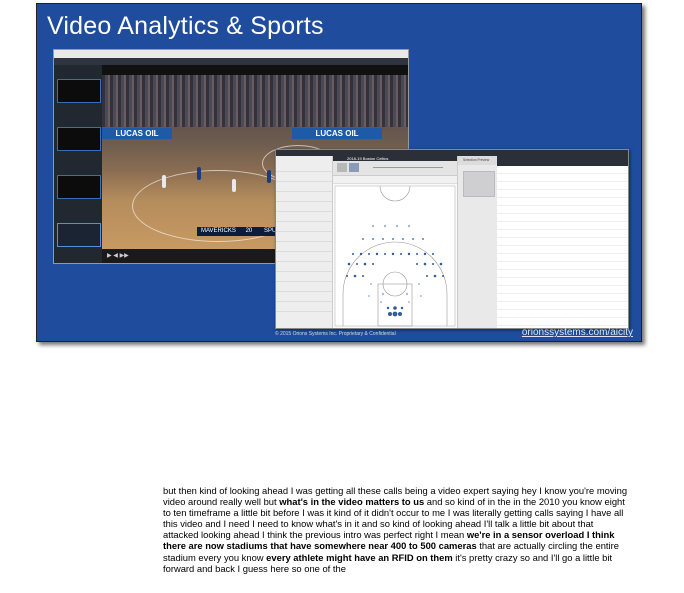 The image size is (684, 593). What do you see at coordinates (231, 54) in the screenshot?
I see `video-window-titlebar` at bounding box center [231, 54].